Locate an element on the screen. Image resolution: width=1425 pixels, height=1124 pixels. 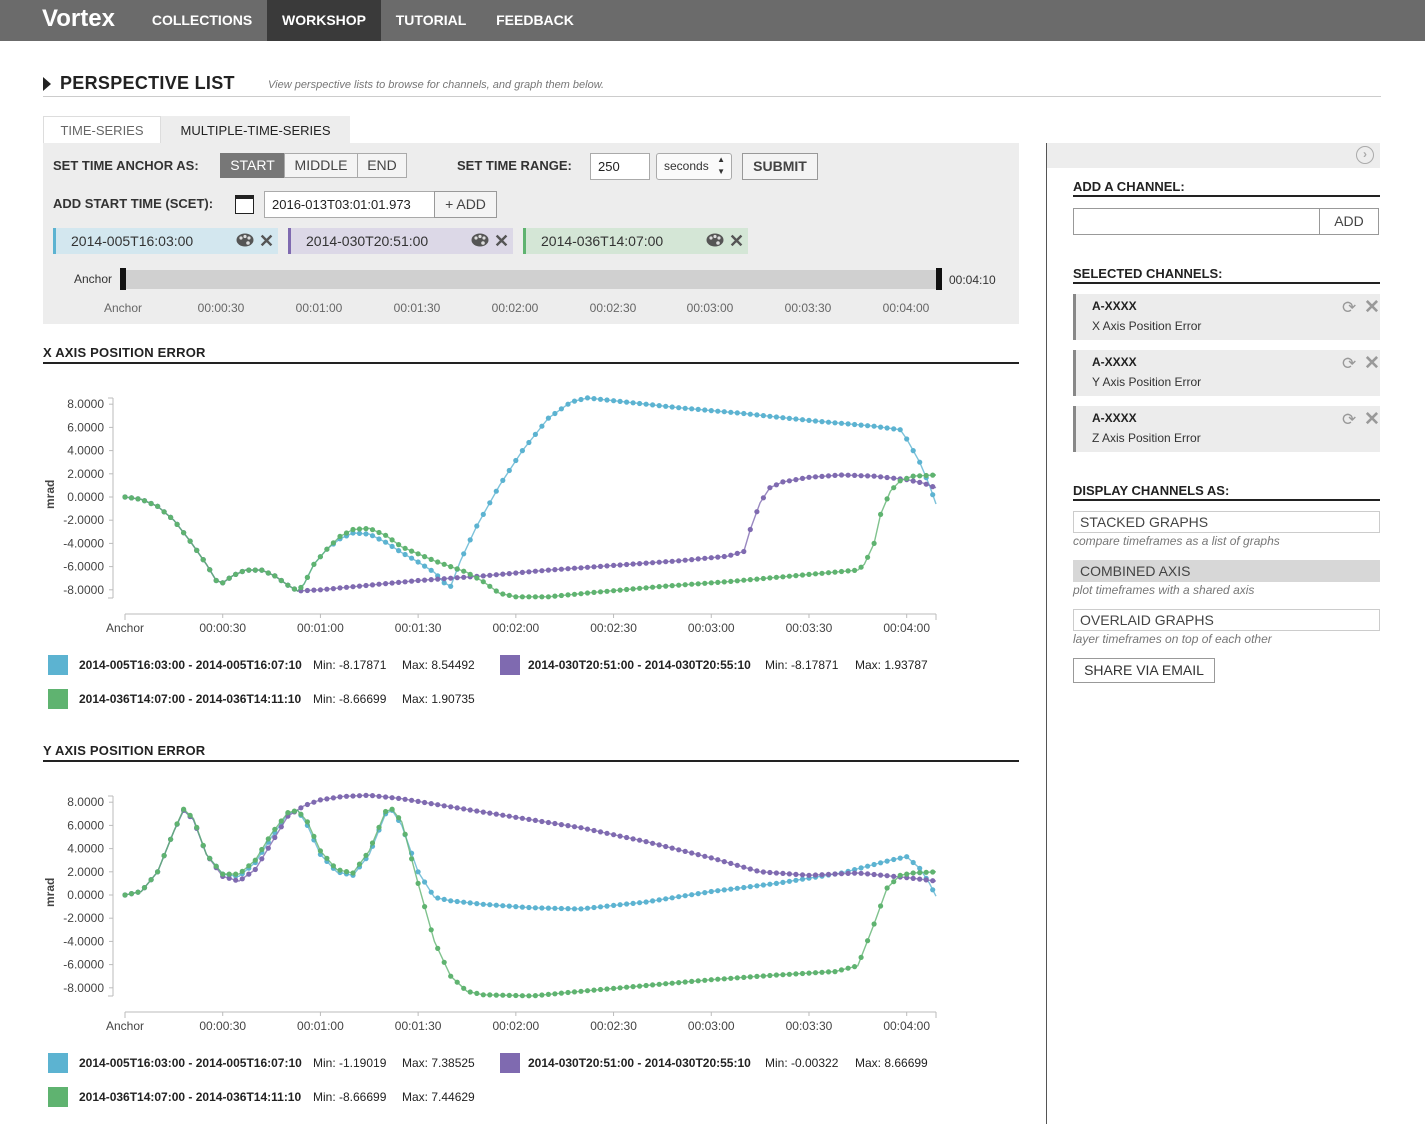
slider-end-handle is located at coordinates (939, 279).